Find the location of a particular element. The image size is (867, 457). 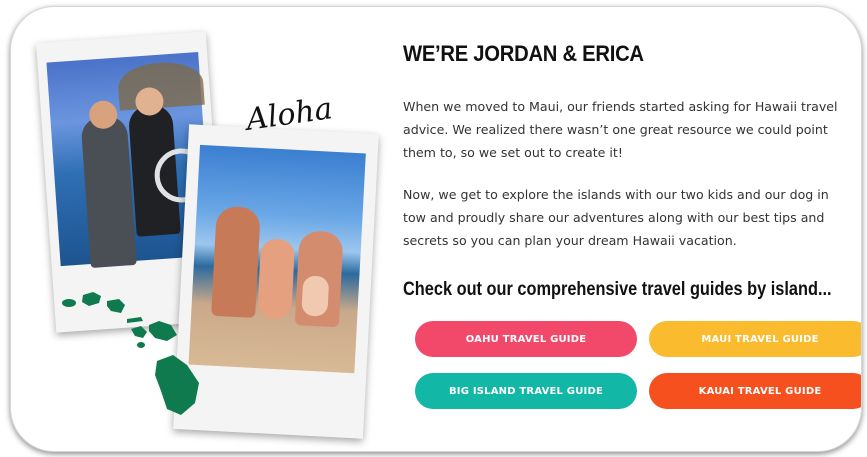

maui-guide-button: MAUI TRAVEL GUIDE is located at coordinates (755, 339).